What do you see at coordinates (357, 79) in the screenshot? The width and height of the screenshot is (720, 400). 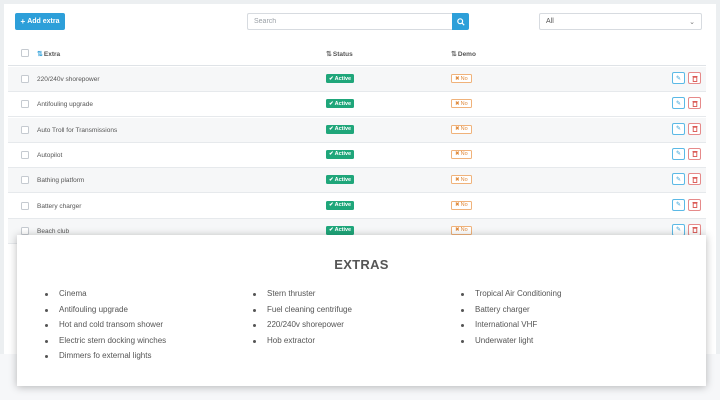 I see `table-row: 220/240v shorepower ✔ Active ✖ No ✎` at bounding box center [357, 79].